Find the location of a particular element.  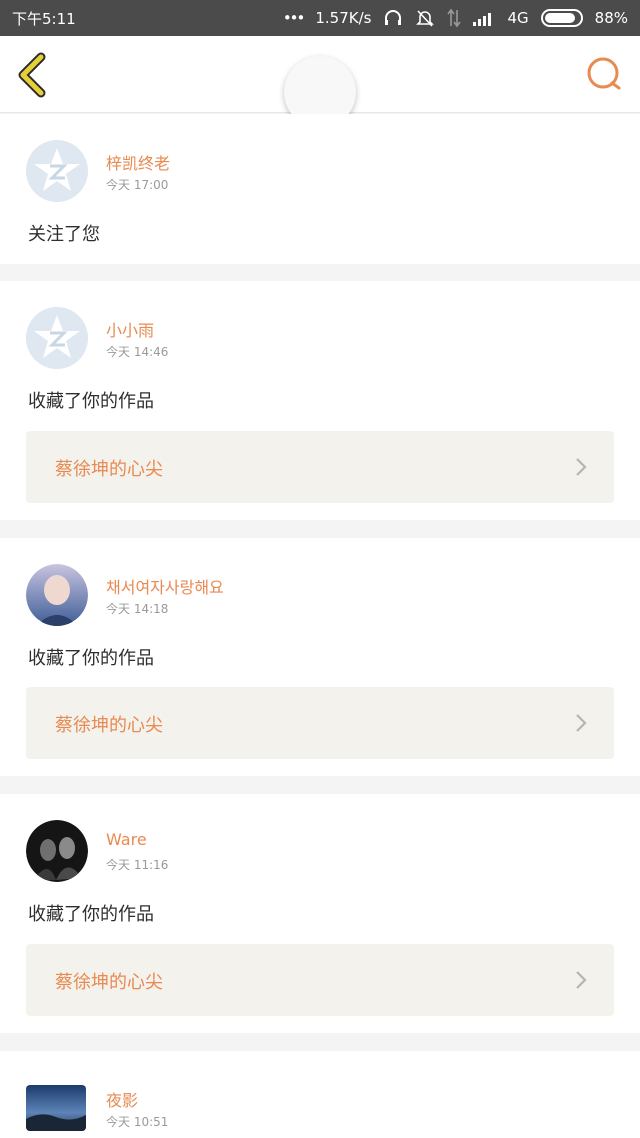

timestamp: 今天 14:46 is located at coordinates (137, 352).